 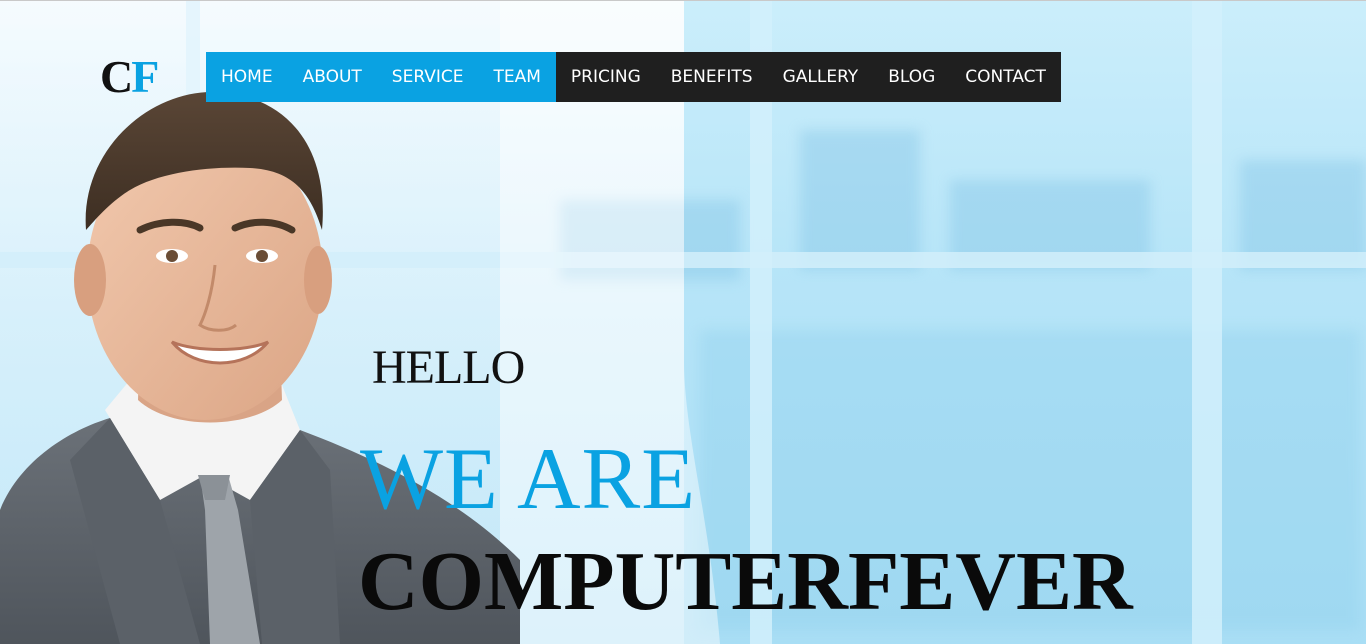 I want to click on nav-item-home: HOME, so click(x=247, y=77).